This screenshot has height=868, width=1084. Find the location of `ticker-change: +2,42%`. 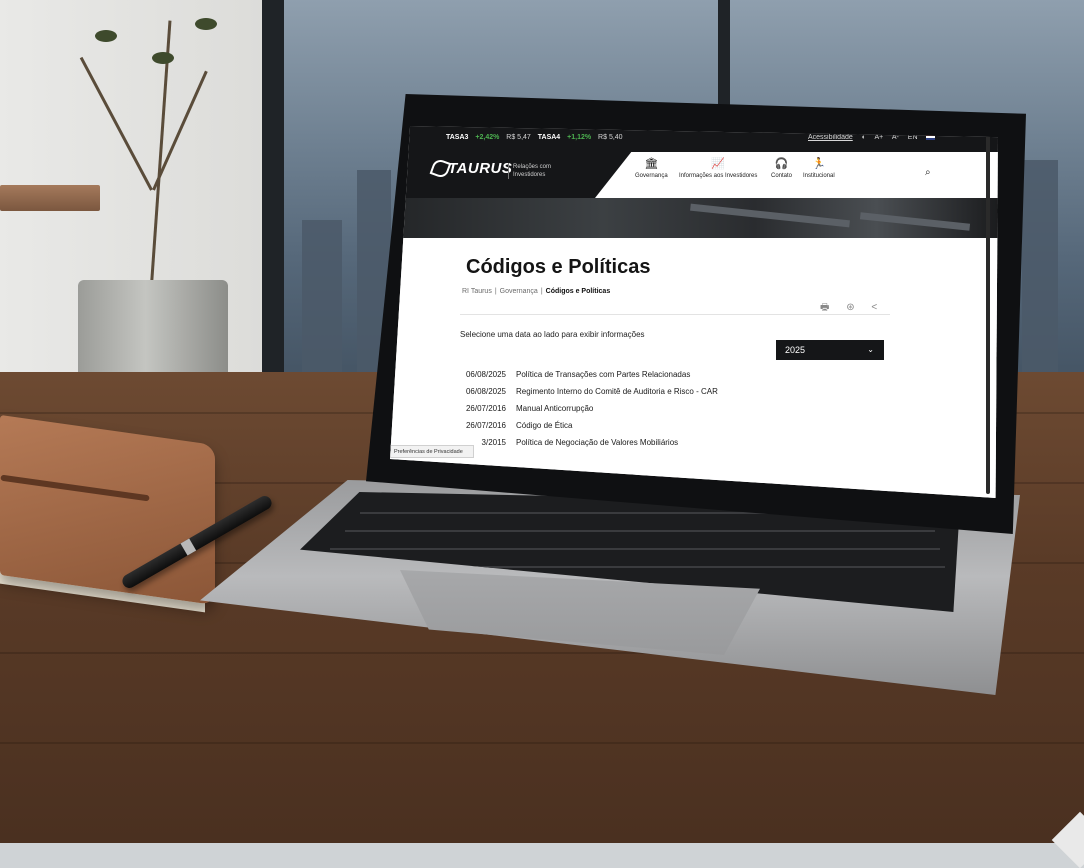

ticker-change: +2,42% is located at coordinates (487, 137).